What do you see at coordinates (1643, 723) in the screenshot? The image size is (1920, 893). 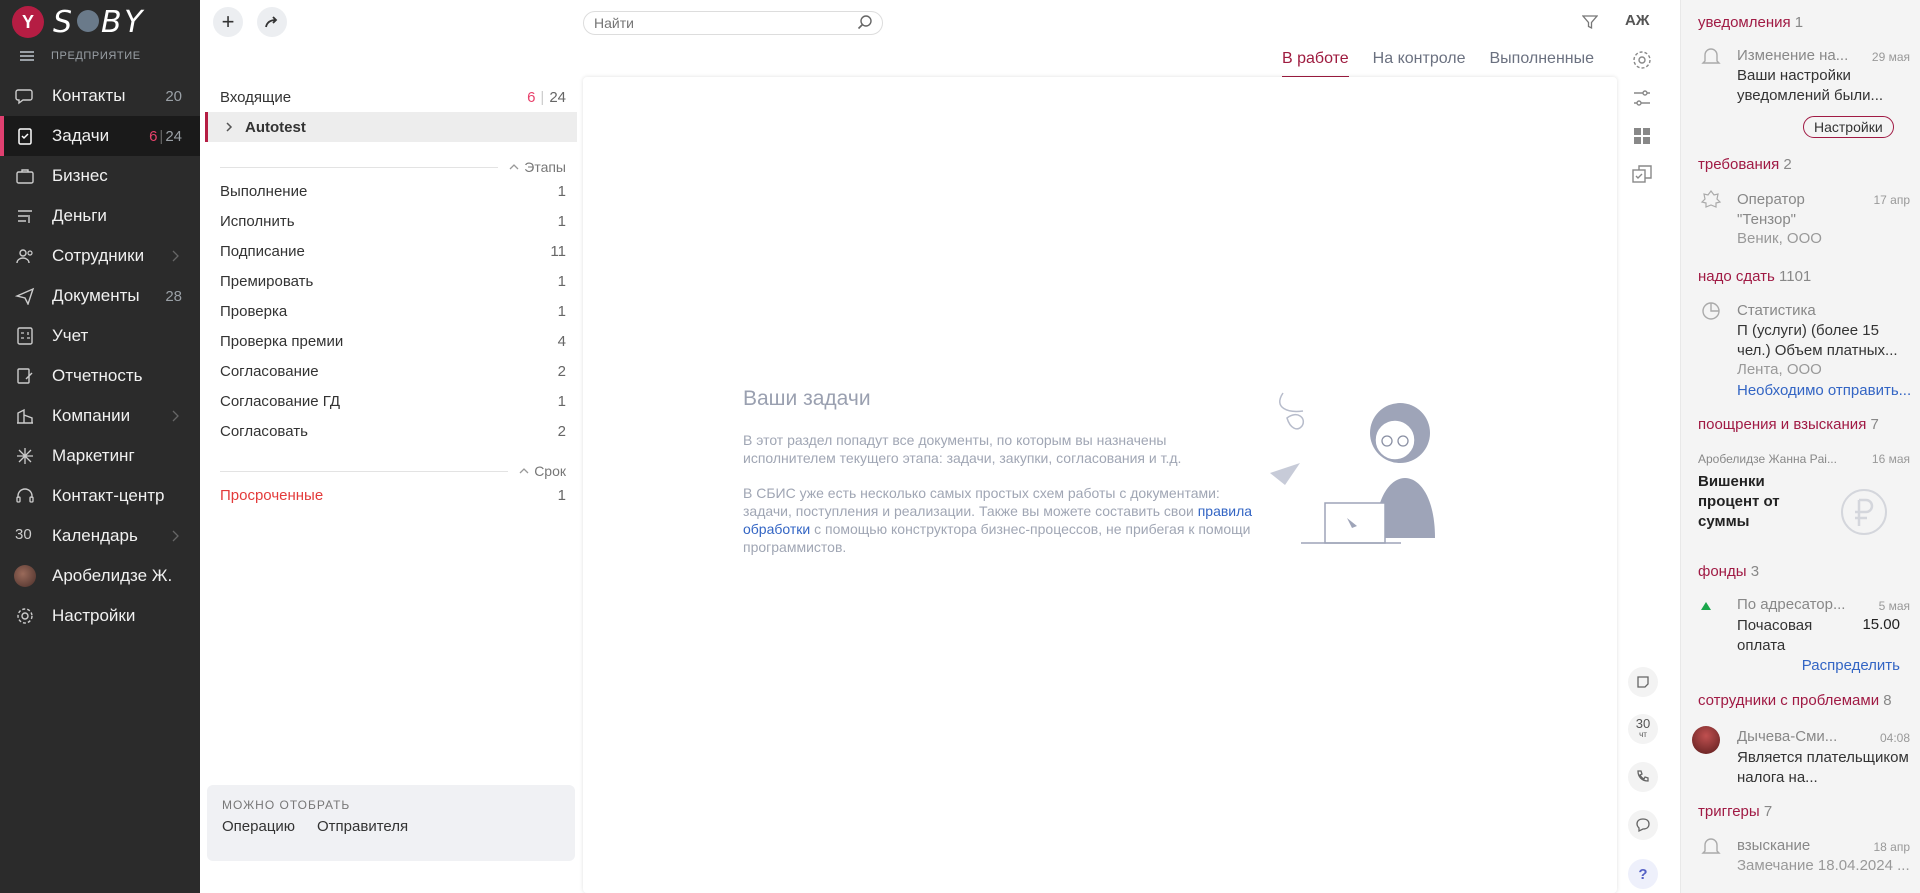 I see `calendar-day: 30` at bounding box center [1643, 723].